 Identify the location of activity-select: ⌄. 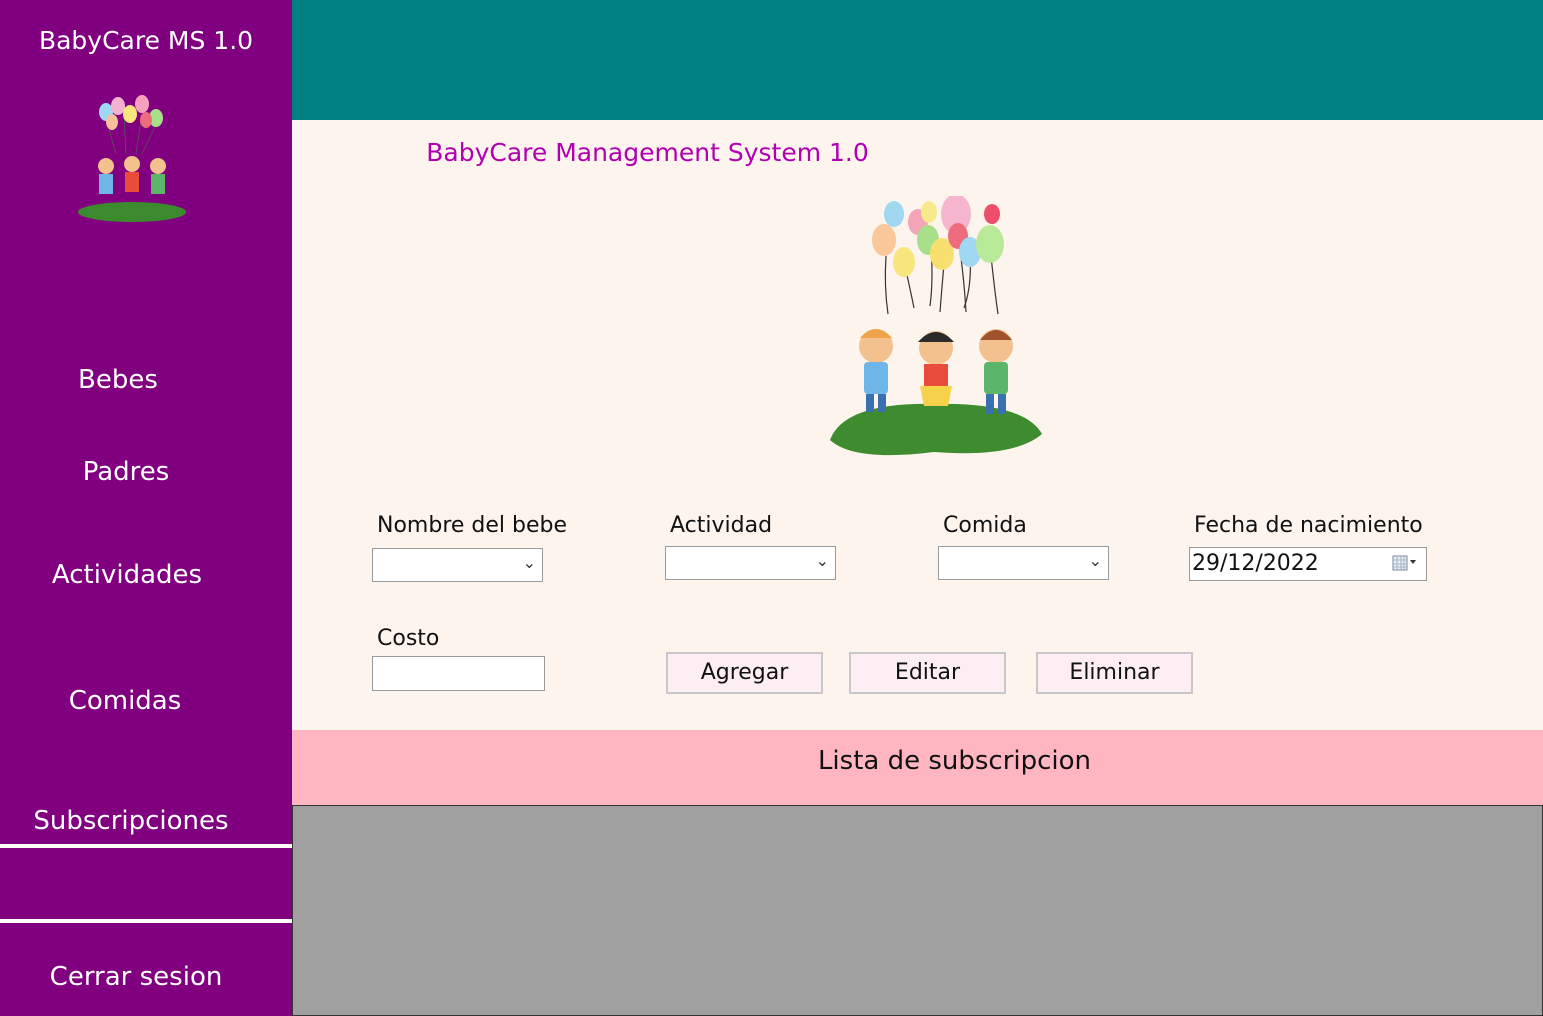
(750, 563).